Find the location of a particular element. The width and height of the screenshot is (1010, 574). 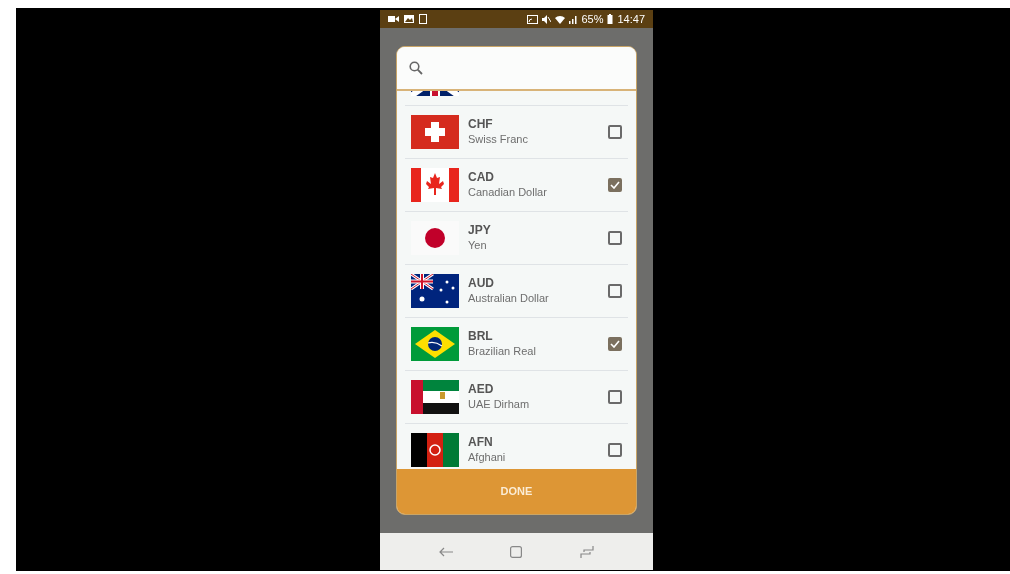

battery-percent: 65% is located at coordinates (592, 19).